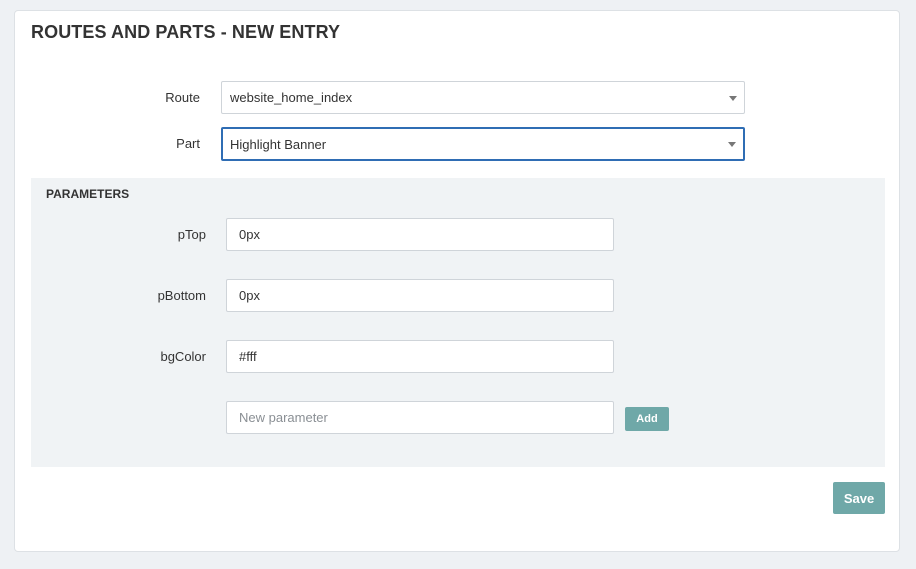 The image size is (916, 569). I want to click on part-select-value: Highlight Banner, so click(278, 144).